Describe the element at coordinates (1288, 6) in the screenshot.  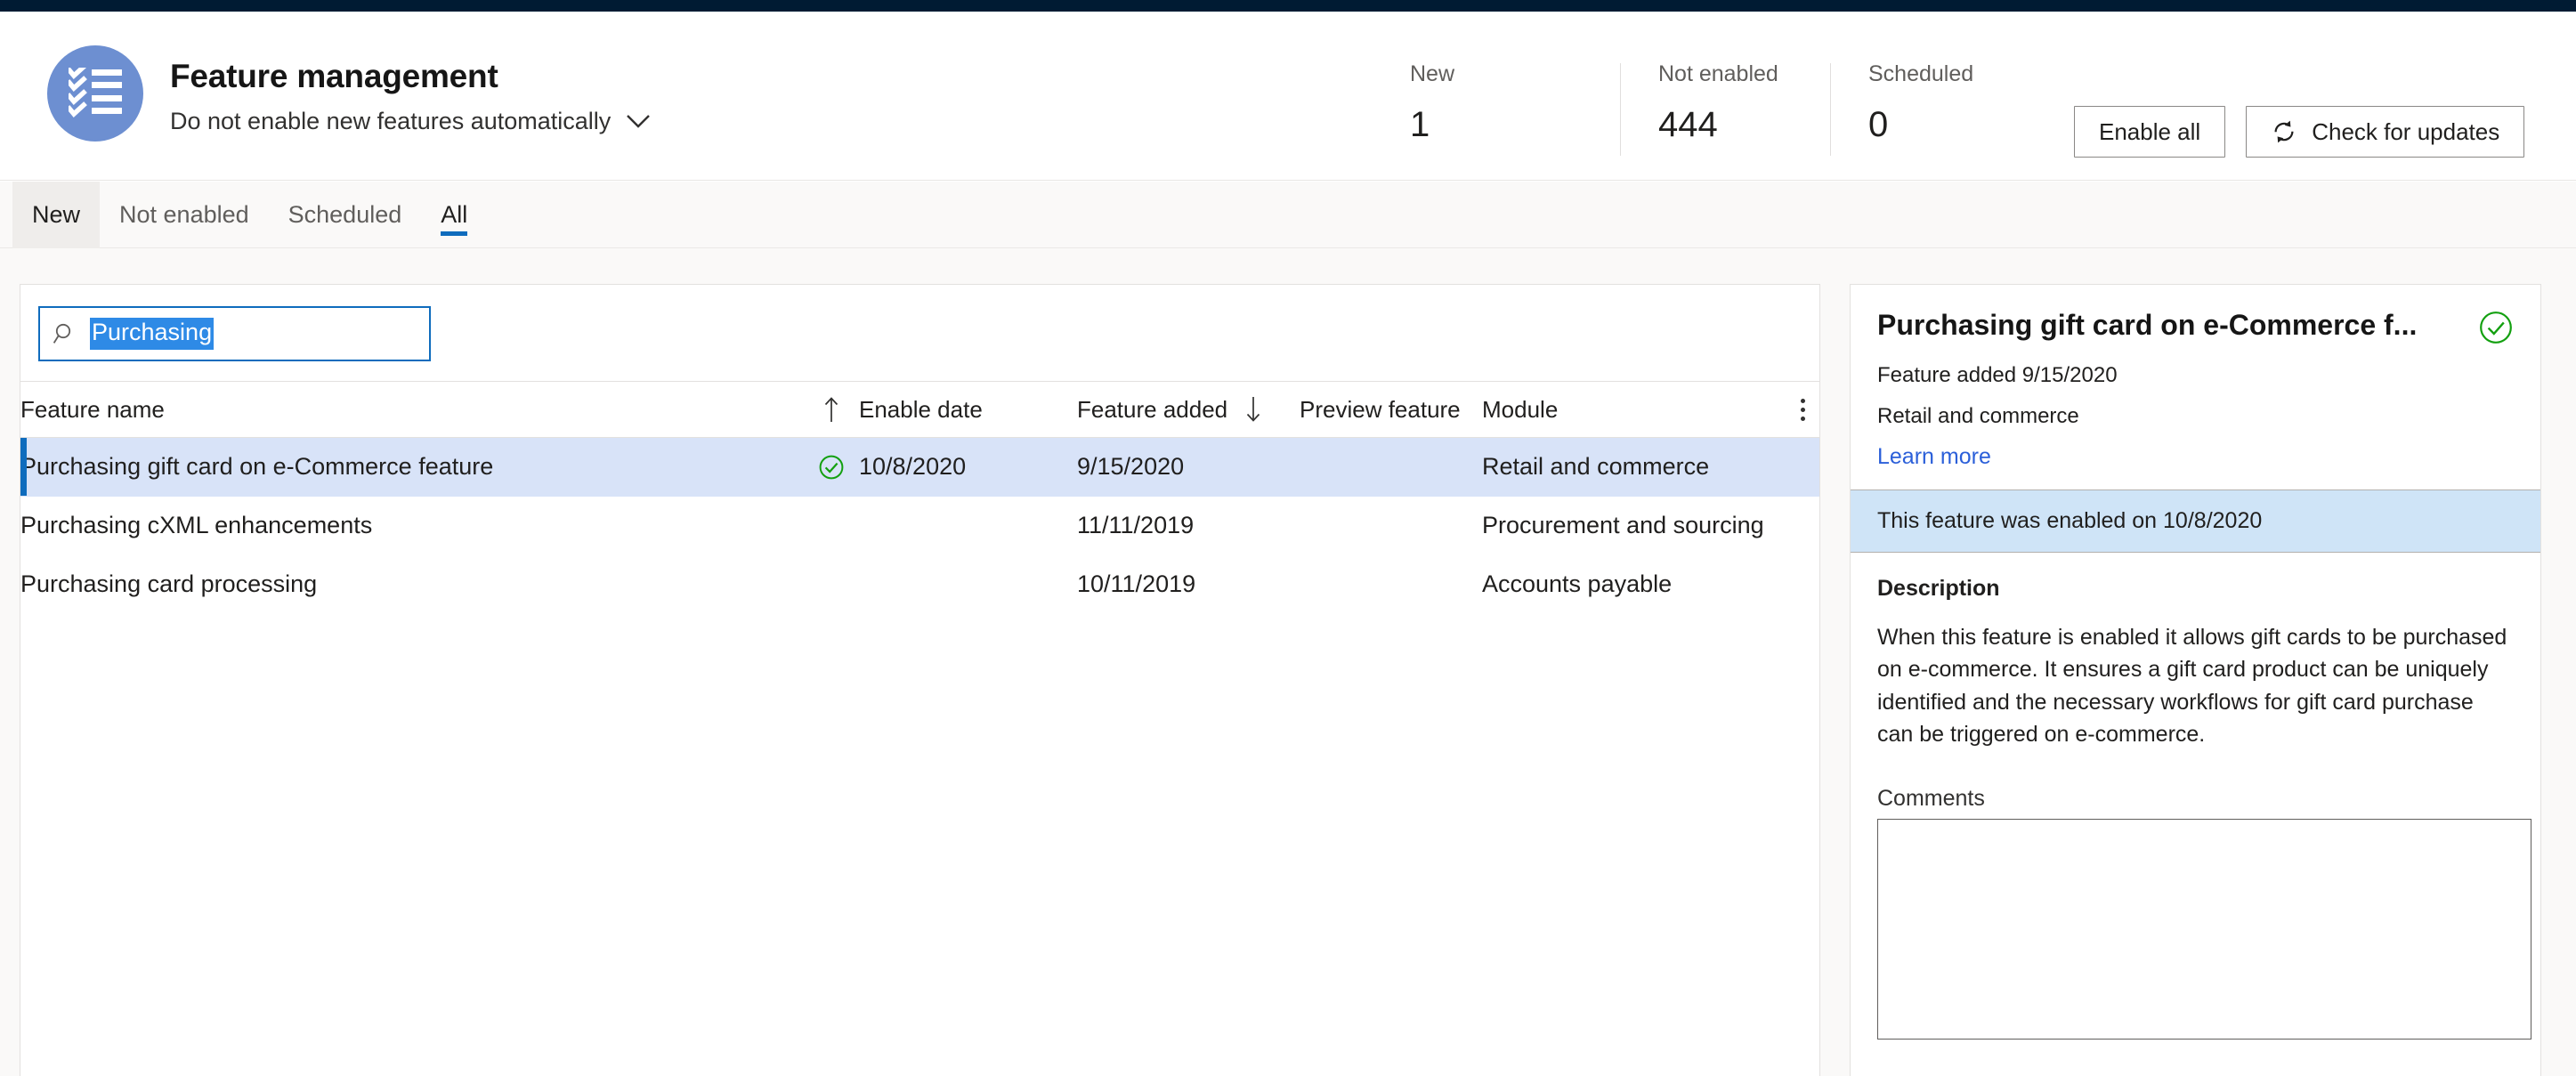
I see `app-top-bar` at that location.